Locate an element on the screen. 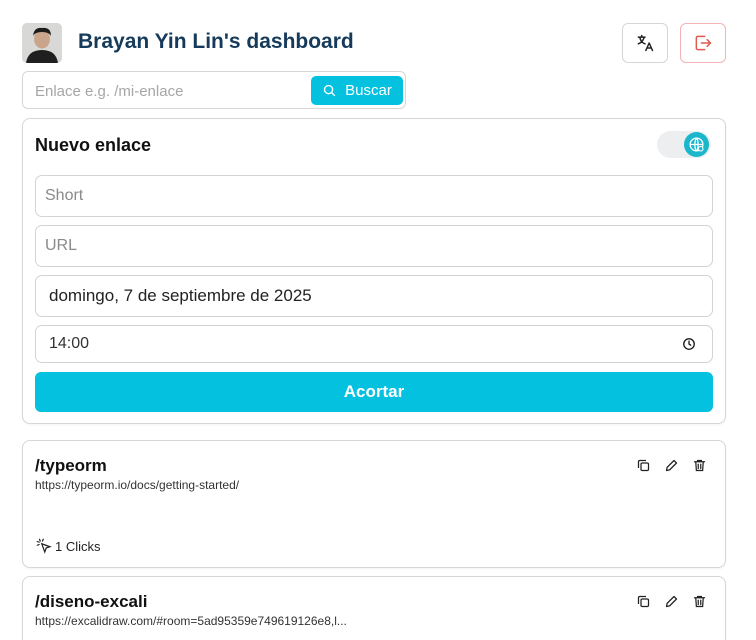 The width and height of the screenshot is (756, 640). logout-icon is located at coordinates (703, 43).